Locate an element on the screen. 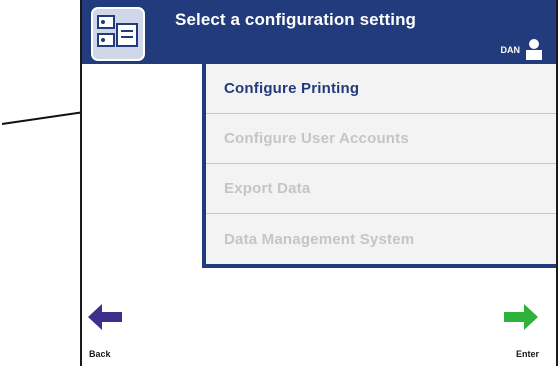  menu-item-configure-user-accounts: Configure User Accounts is located at coordinates (381, 139).